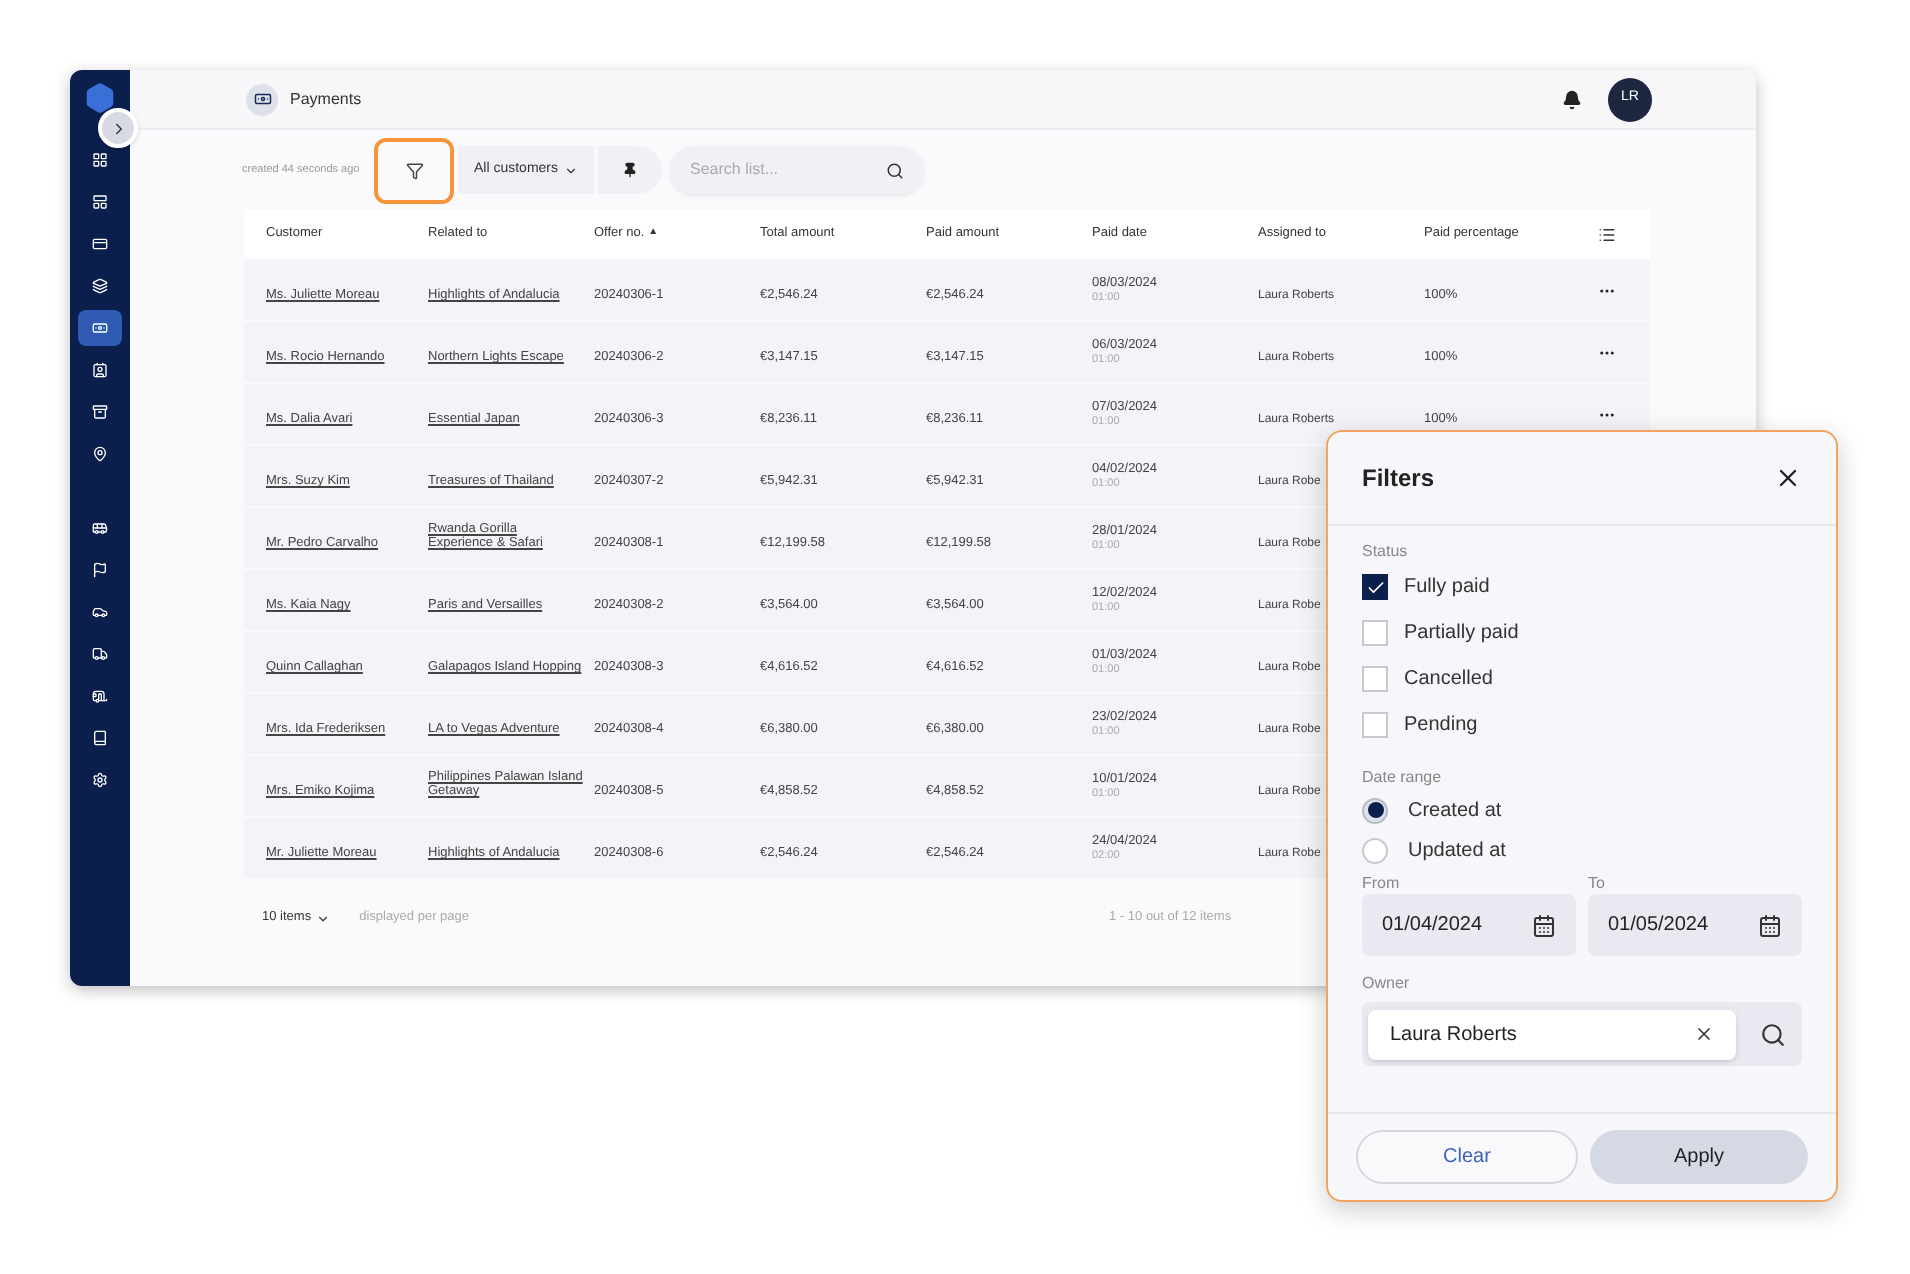 The width and height of the screenshot is (1910, 1274). Describe the element at coordinates (1387, 984) in the screenshot. I see `field-label: Owner` at that location.